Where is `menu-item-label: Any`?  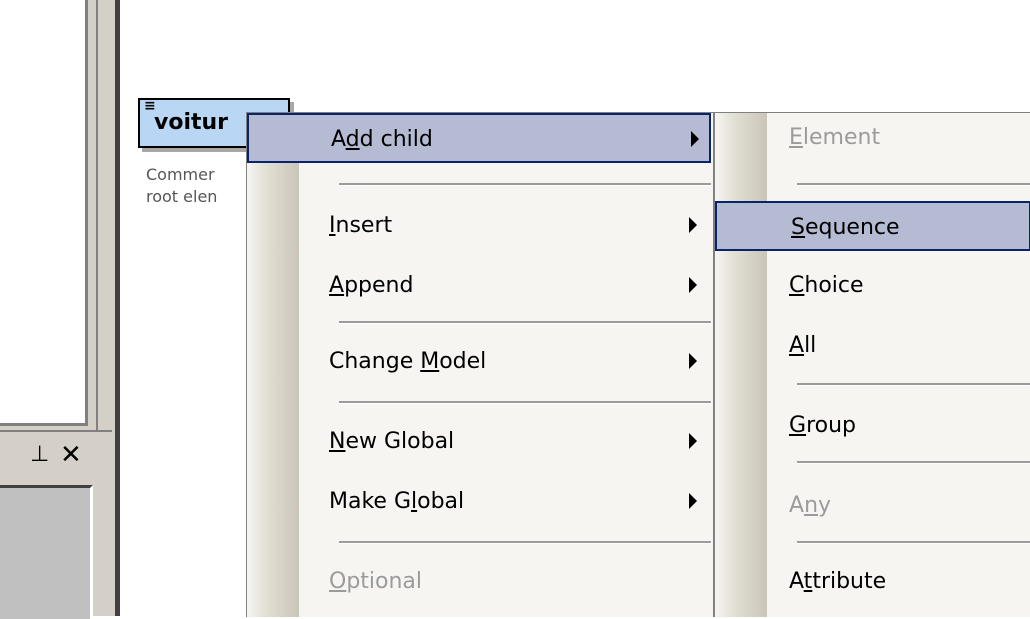
menu-item-label: Any is located at coordinates (810, 505).